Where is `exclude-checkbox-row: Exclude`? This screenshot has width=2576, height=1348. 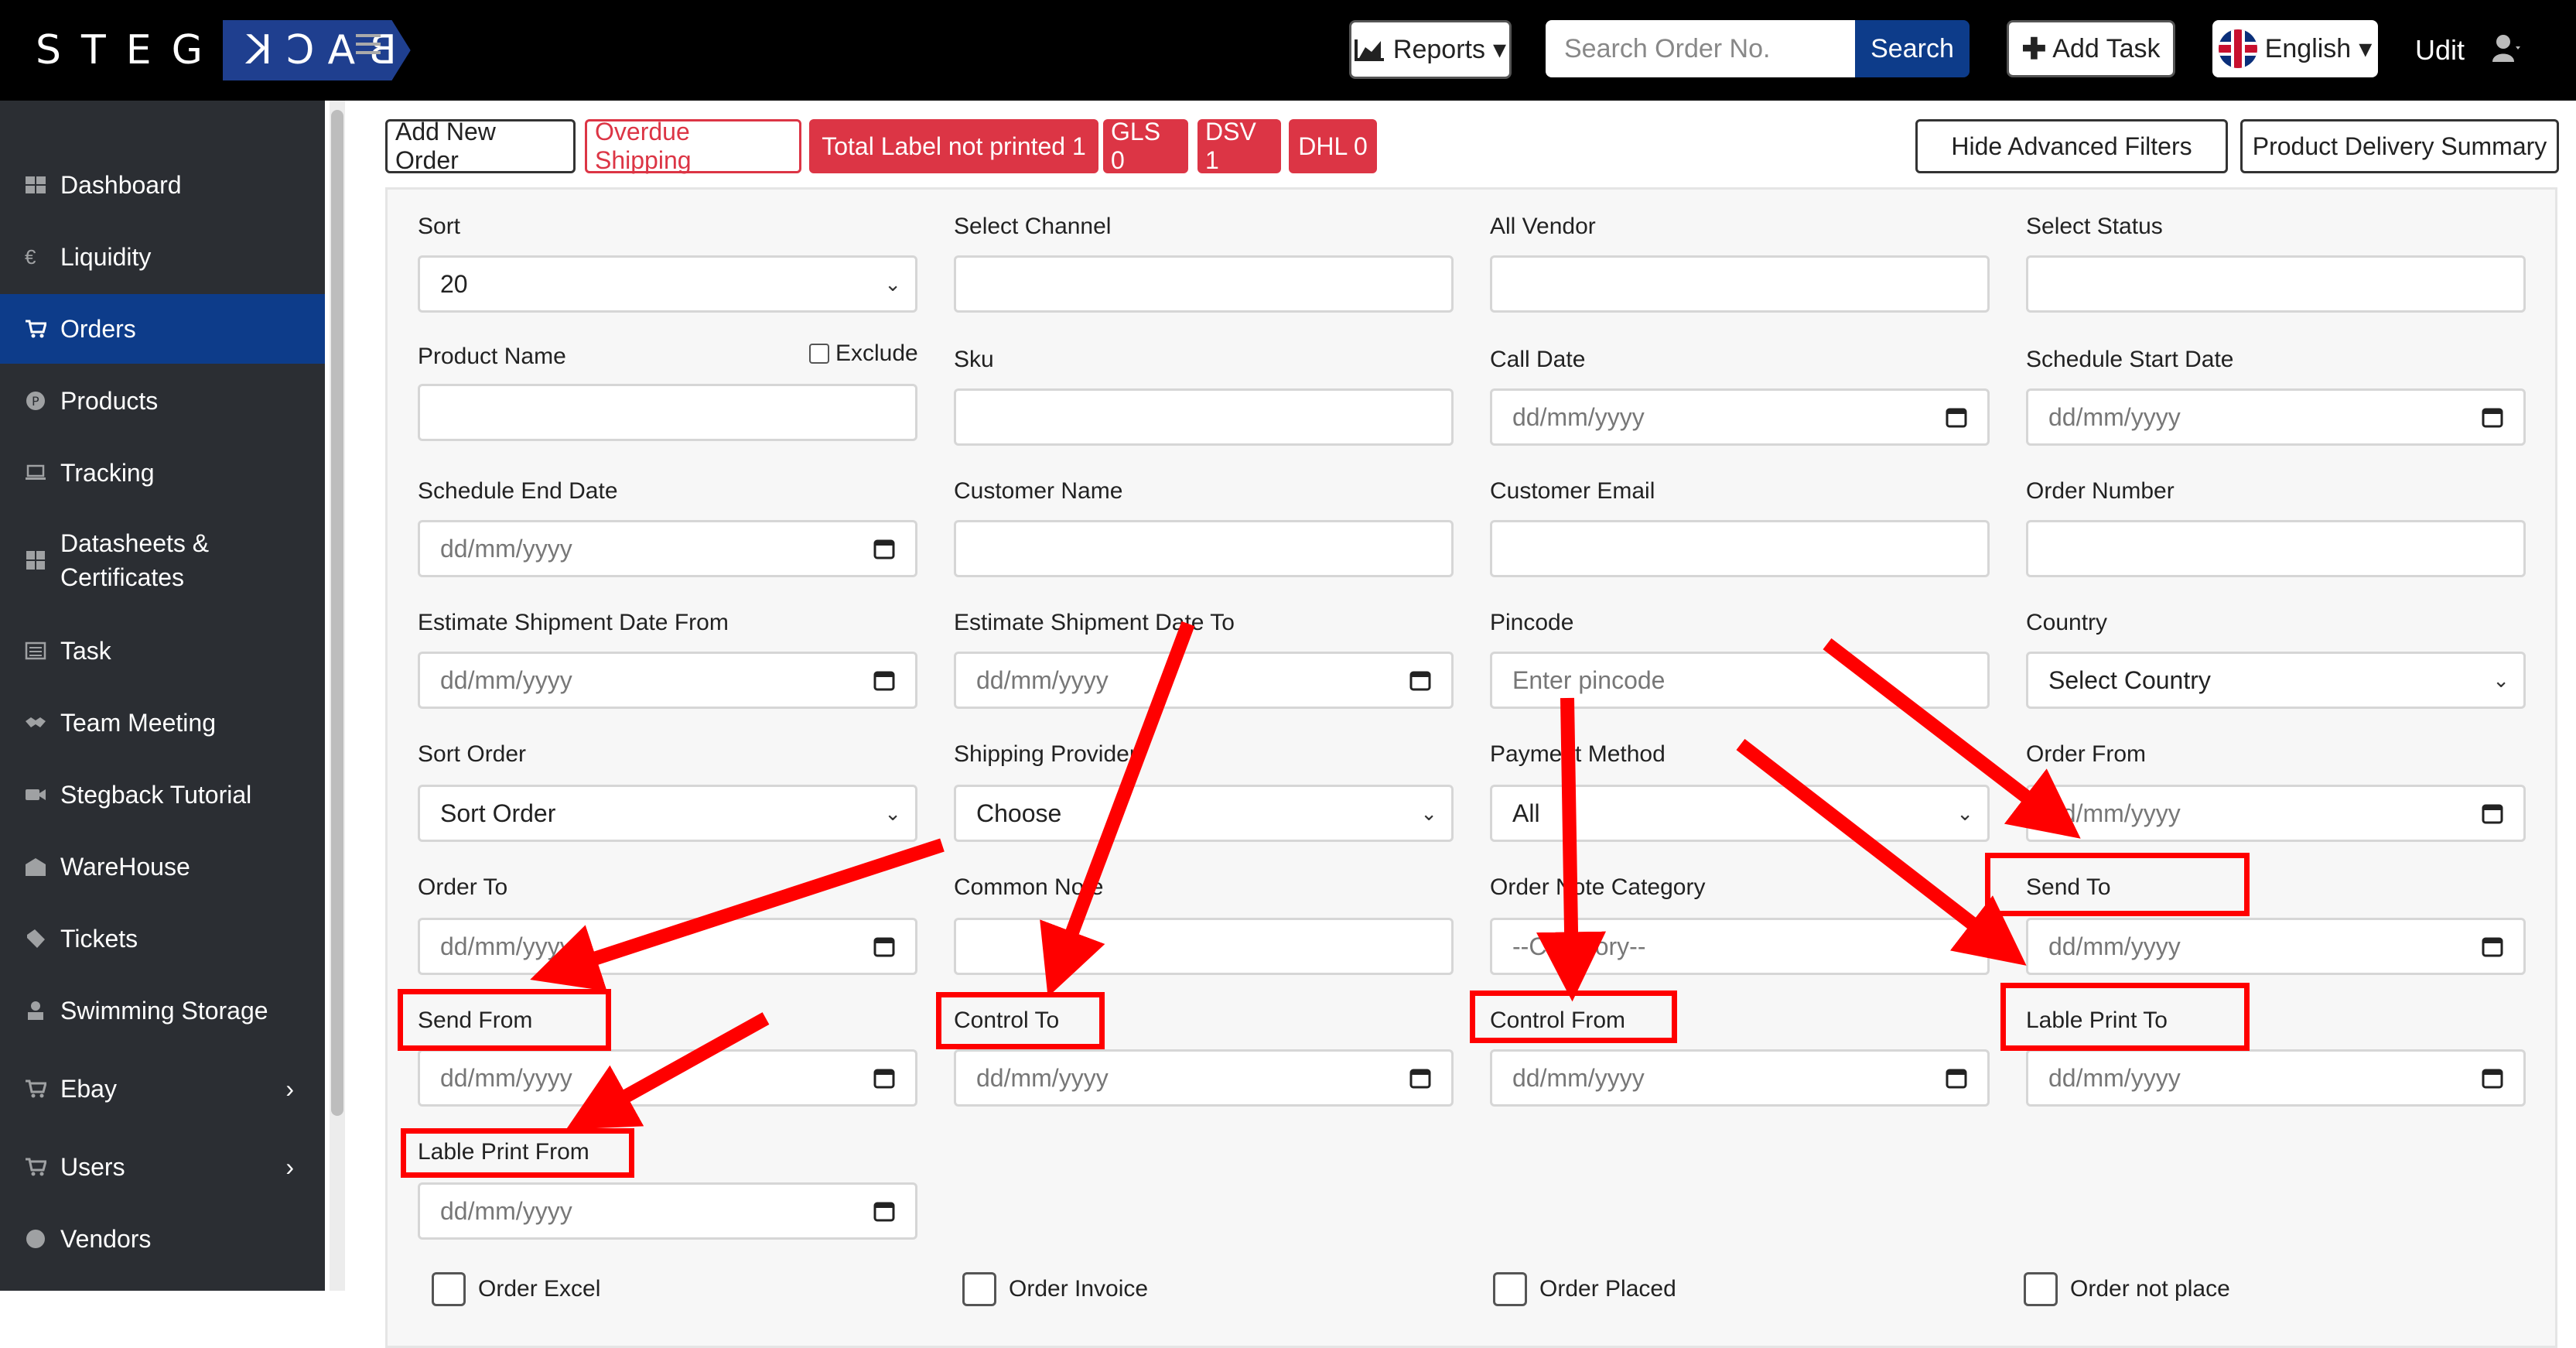 exclude-checkbox-row: Exclude is located at coordinates (863, 353).